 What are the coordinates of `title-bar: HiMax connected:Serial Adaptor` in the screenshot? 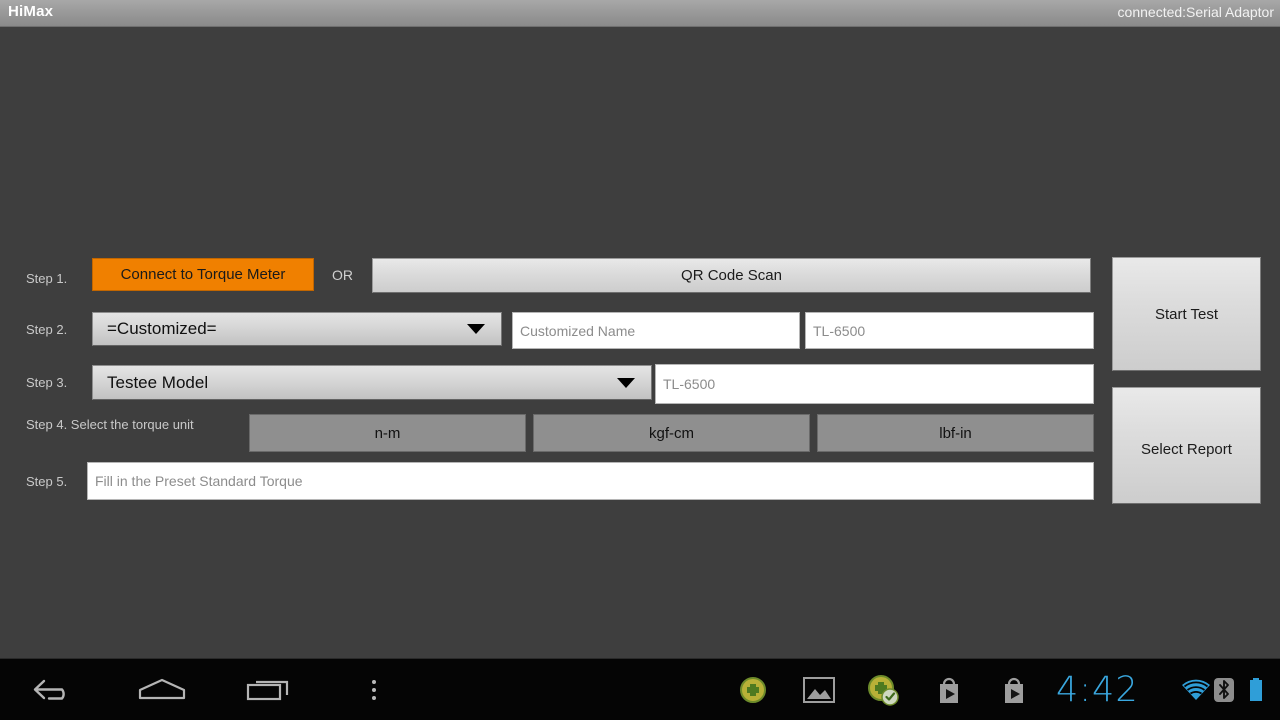 It's located at (640, 13).